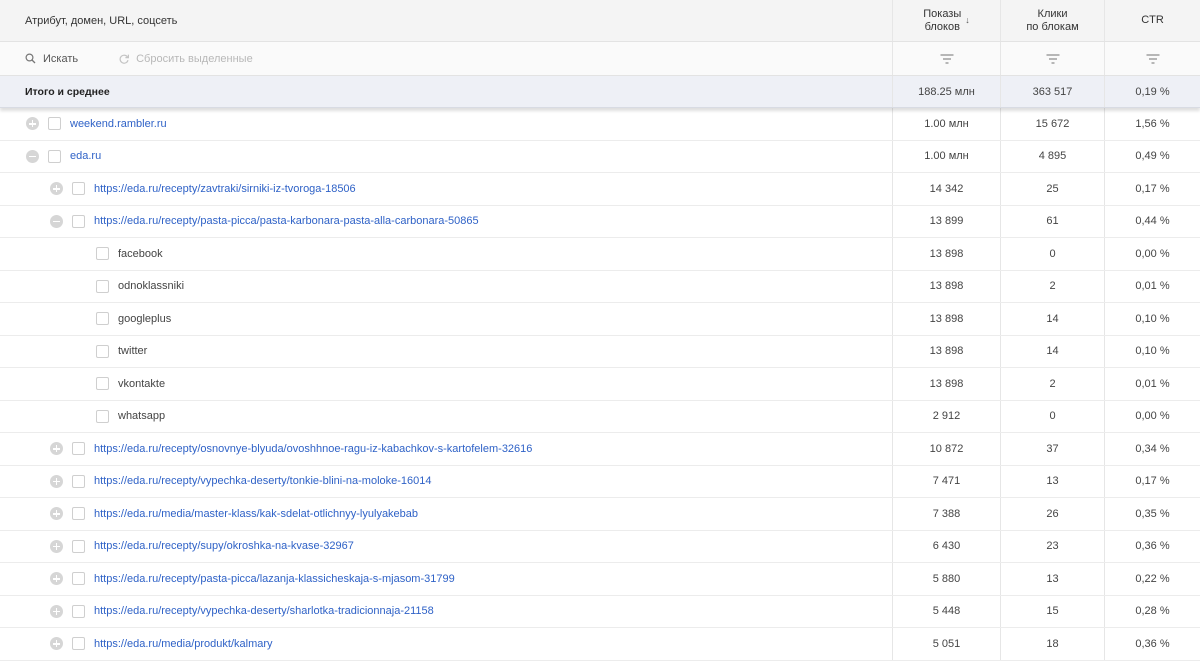 The image size is (1200, 666). What do you see at coordinates (947, 58) in the screenshot?
I see `filter-shows` at bounding box center [947, 58].